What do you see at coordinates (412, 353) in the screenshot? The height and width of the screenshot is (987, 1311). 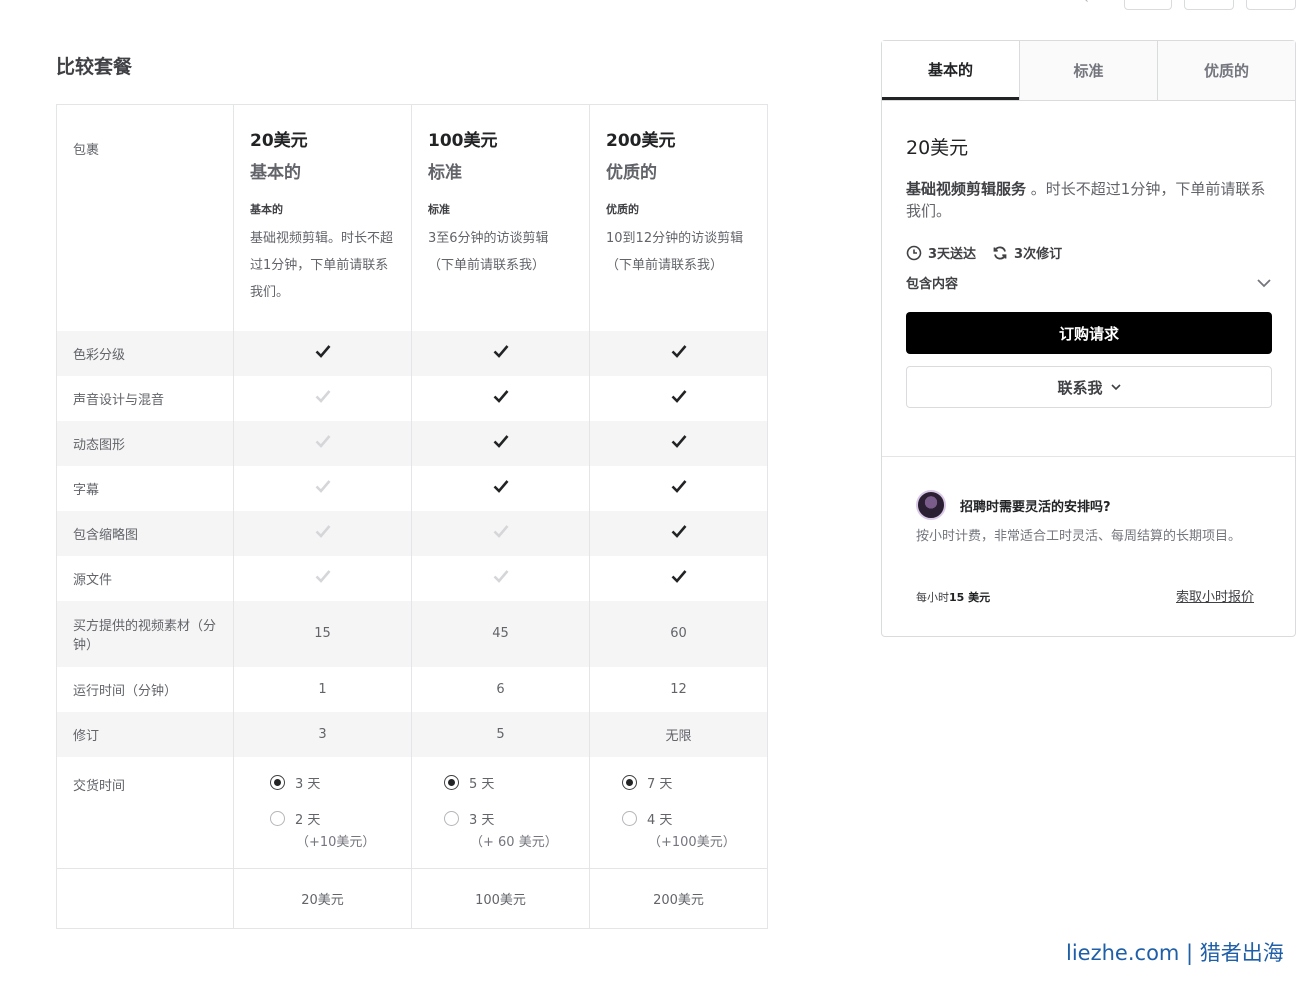 I see `table-row: 色彩分级` at bounding box center [412, 353].